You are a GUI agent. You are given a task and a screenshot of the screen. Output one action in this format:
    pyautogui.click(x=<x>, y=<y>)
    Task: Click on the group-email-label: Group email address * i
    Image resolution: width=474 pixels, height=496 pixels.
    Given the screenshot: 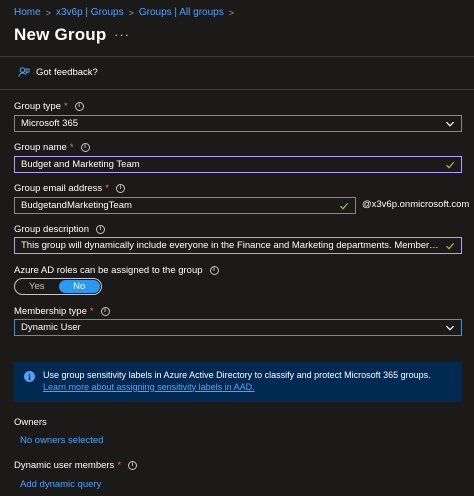 What is the action you would take?
    pyautogui.click(x=69, y=188)
    